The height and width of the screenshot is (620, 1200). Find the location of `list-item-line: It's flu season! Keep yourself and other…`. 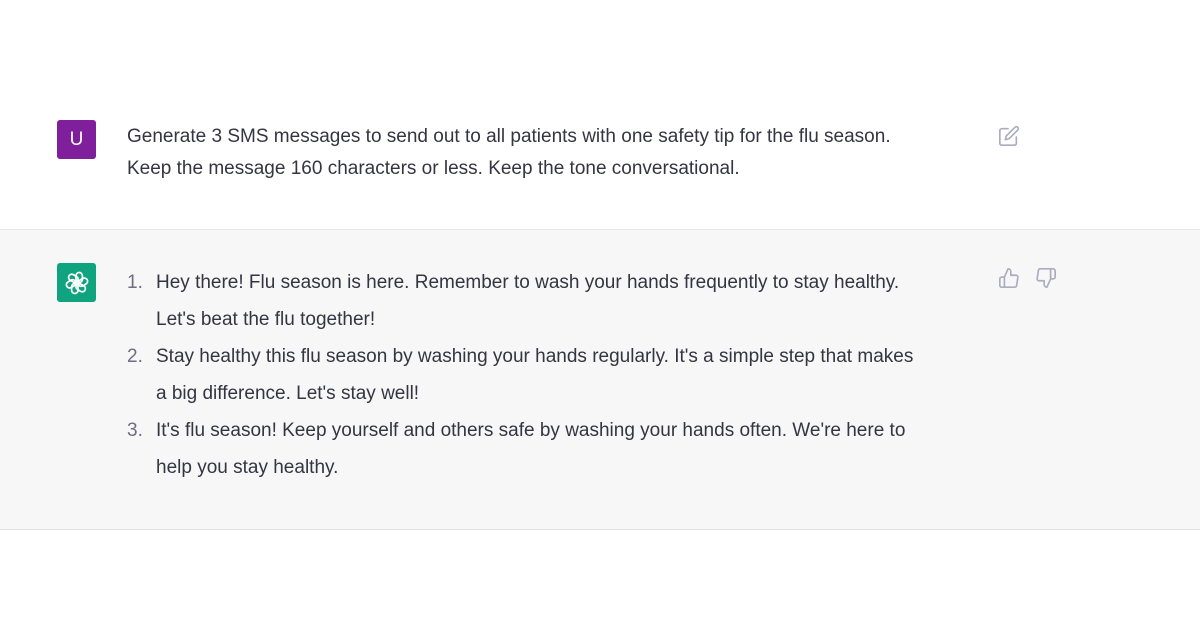

list-item-line: It's flu season! Keep yourself and other… is located at coordinates (531, 430).